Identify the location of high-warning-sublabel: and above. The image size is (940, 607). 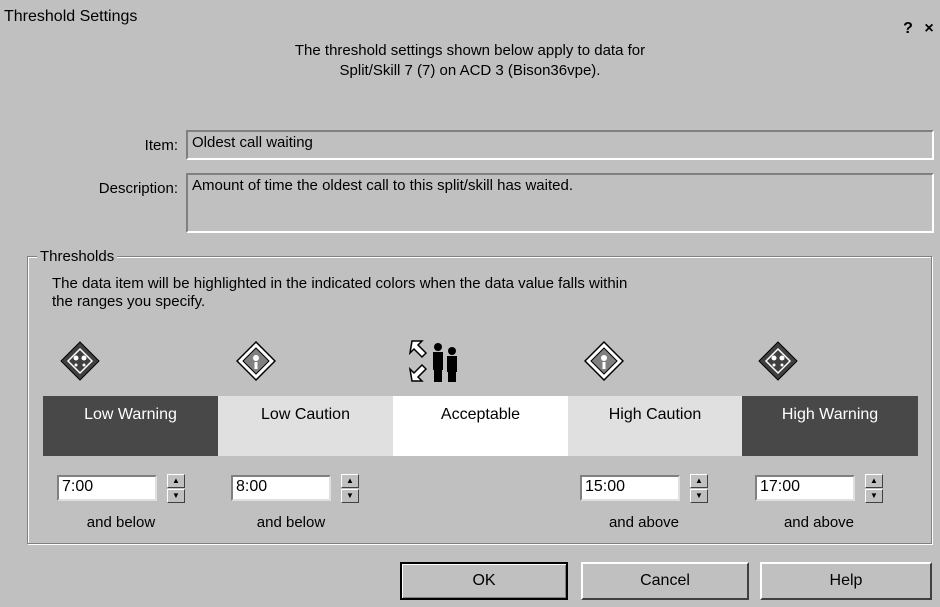
(819, 522).